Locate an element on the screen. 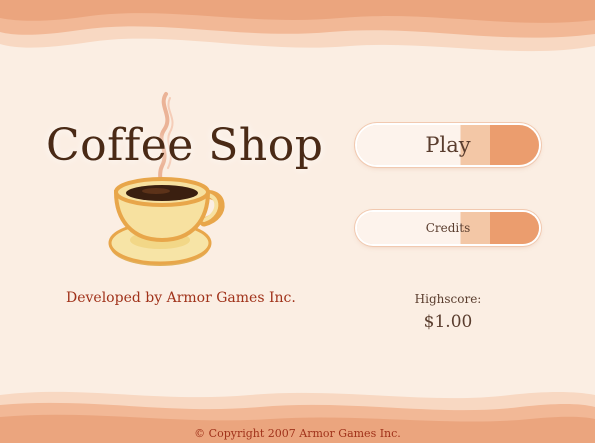 This screenshot has height=443, width=595. top-wave-decoration is located at coordinates (297, 30).